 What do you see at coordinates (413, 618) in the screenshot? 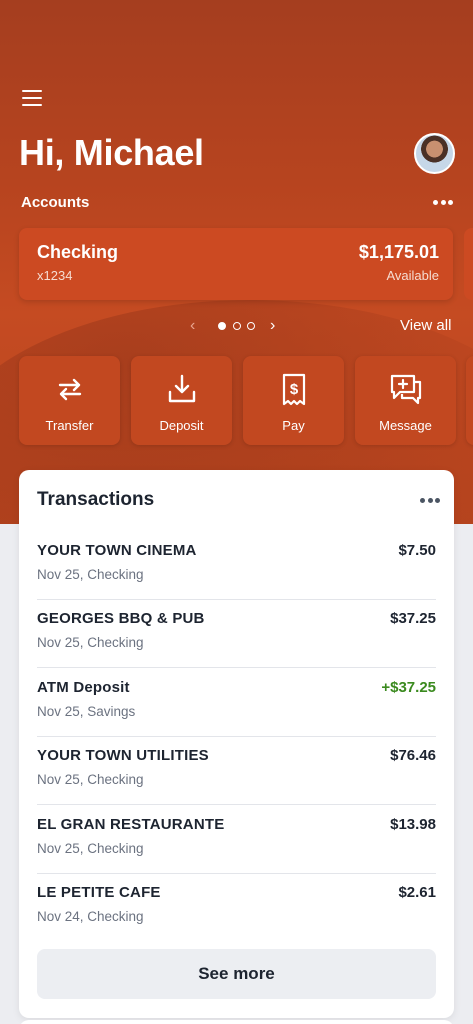
I see `transaction-amount: $37.25` at bounding box center [413, 618].